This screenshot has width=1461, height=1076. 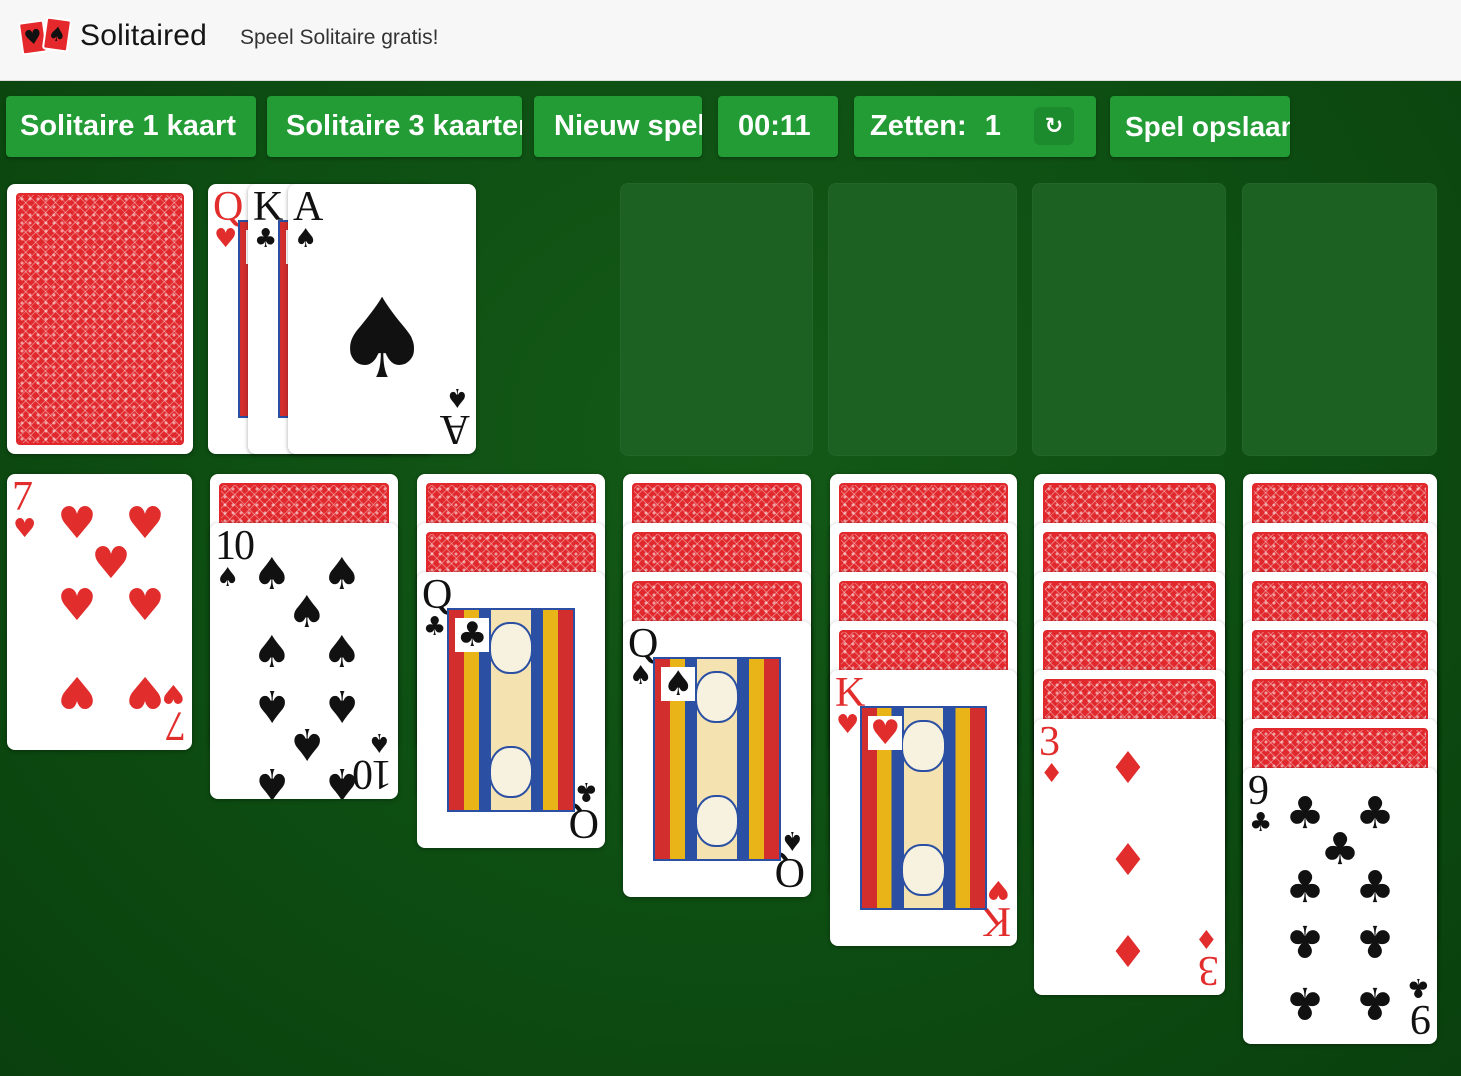 What do you see at coordinates (143, 36) in the screenshot?
I see `brand-name: Solitaired` at bounding box center [143, 36].